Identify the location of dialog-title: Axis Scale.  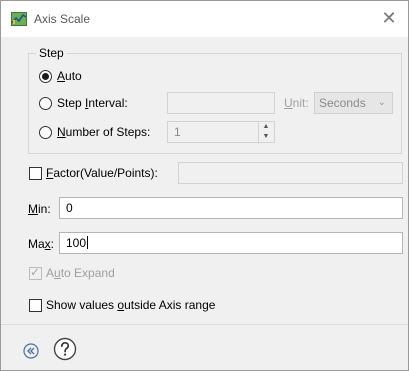
(62, 19).